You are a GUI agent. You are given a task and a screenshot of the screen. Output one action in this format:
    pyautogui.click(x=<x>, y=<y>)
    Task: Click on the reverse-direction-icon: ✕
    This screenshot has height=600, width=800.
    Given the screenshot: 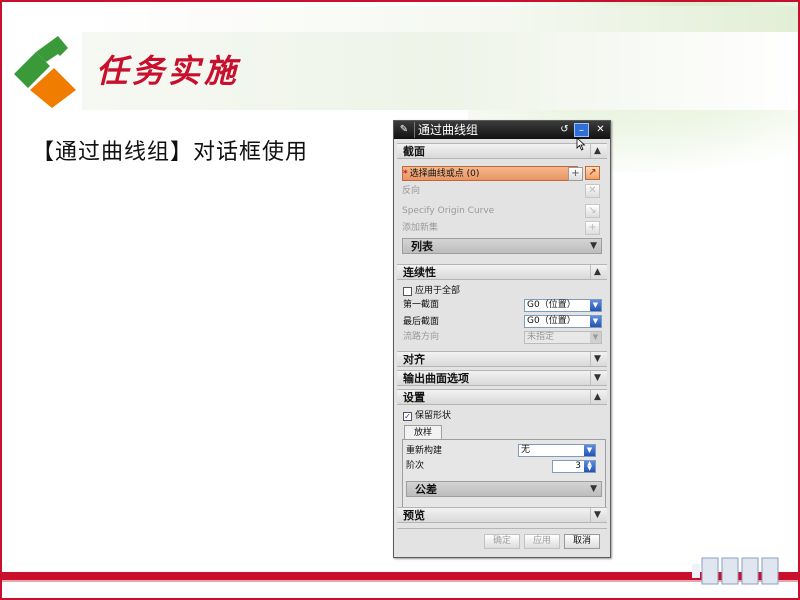 What is the action you would take?
    pyautogui.click(x=592, y=191)
    